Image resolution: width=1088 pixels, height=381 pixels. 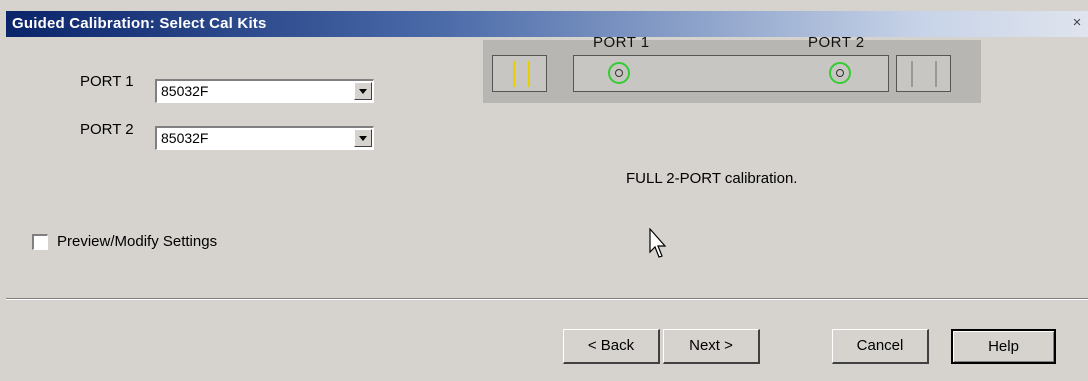 What do you see at coordinates (547, 24) in the screenshot?
I see `title-bar: Guided Calibration: Select Cal Kits ×` at bounding box center [547, 24].